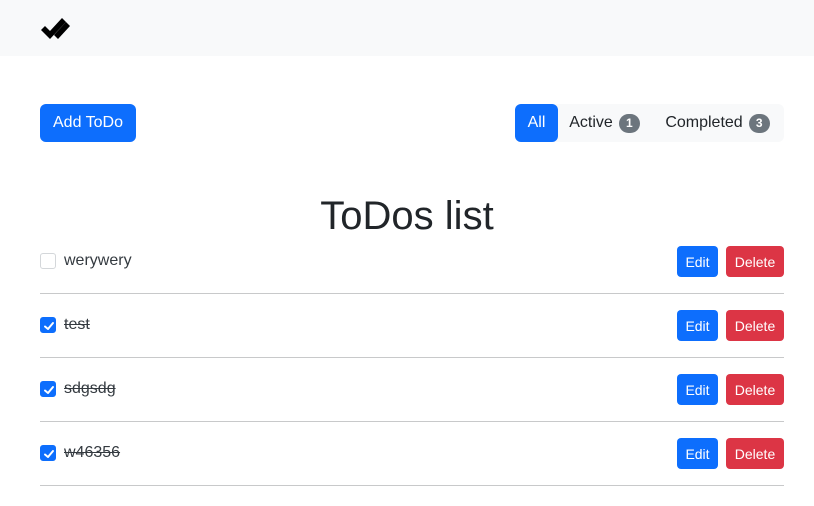 The image size is (814, 506). What do you see at coordinates (412, 326) in the screenshot?
I see `todo-item: test Edit Delete` at bounding box center [412, 326].